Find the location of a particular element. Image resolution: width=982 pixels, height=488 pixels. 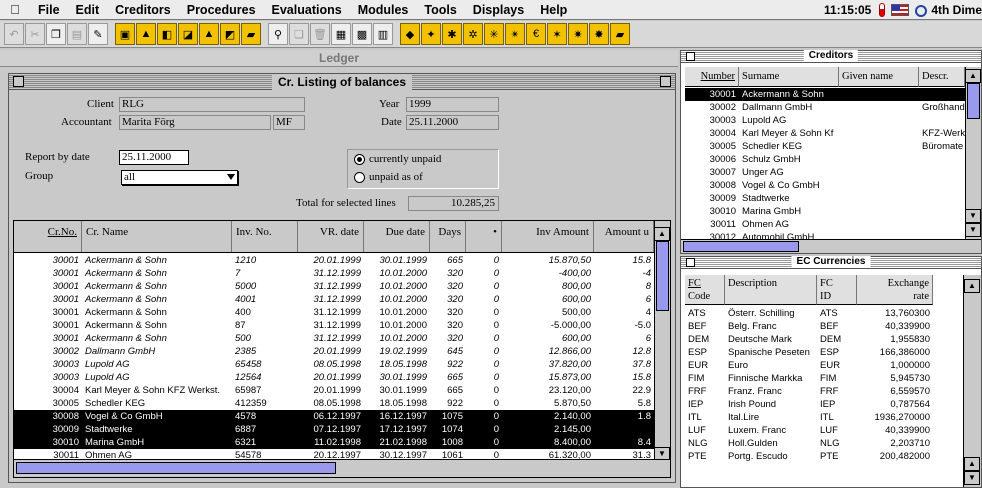

menu-displays: Displays is located at coordinates (498, 10).